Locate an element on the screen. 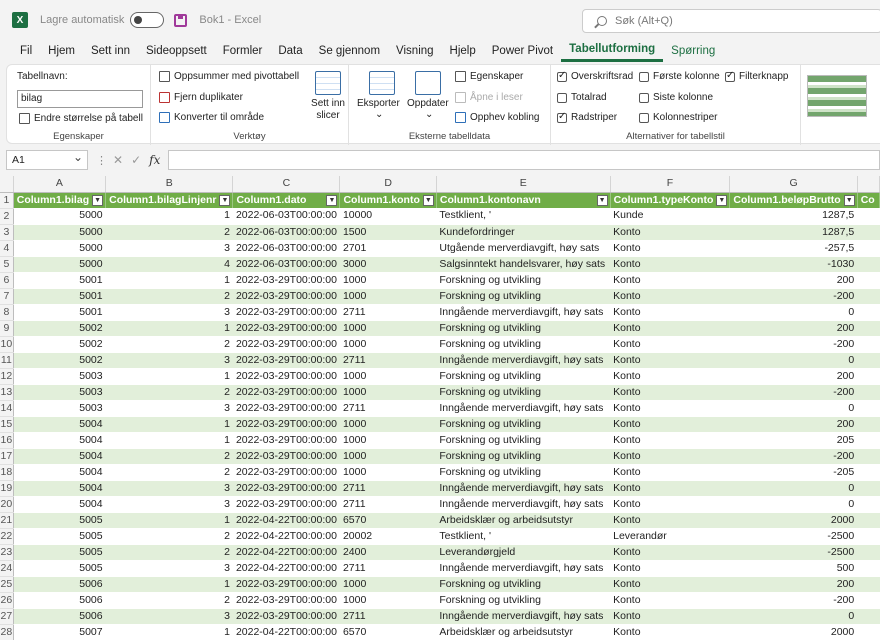 The height and width of the screenshot is (640, 880). row-number: 4 is located at coordinates (7, 248).